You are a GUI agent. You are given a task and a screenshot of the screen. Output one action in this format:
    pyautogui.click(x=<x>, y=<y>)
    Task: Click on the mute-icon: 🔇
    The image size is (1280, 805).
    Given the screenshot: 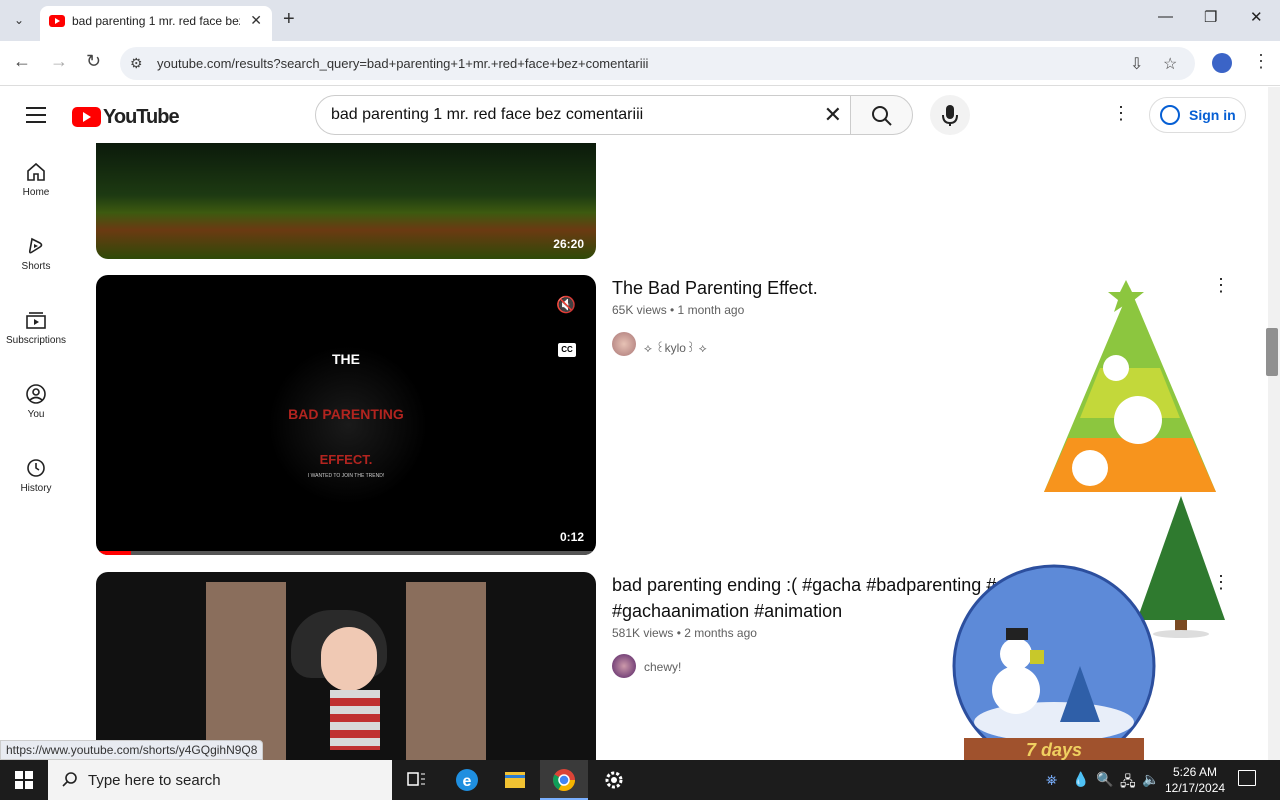 What is the action you would take?
    pyautogui.click(x=566, y=305)
    